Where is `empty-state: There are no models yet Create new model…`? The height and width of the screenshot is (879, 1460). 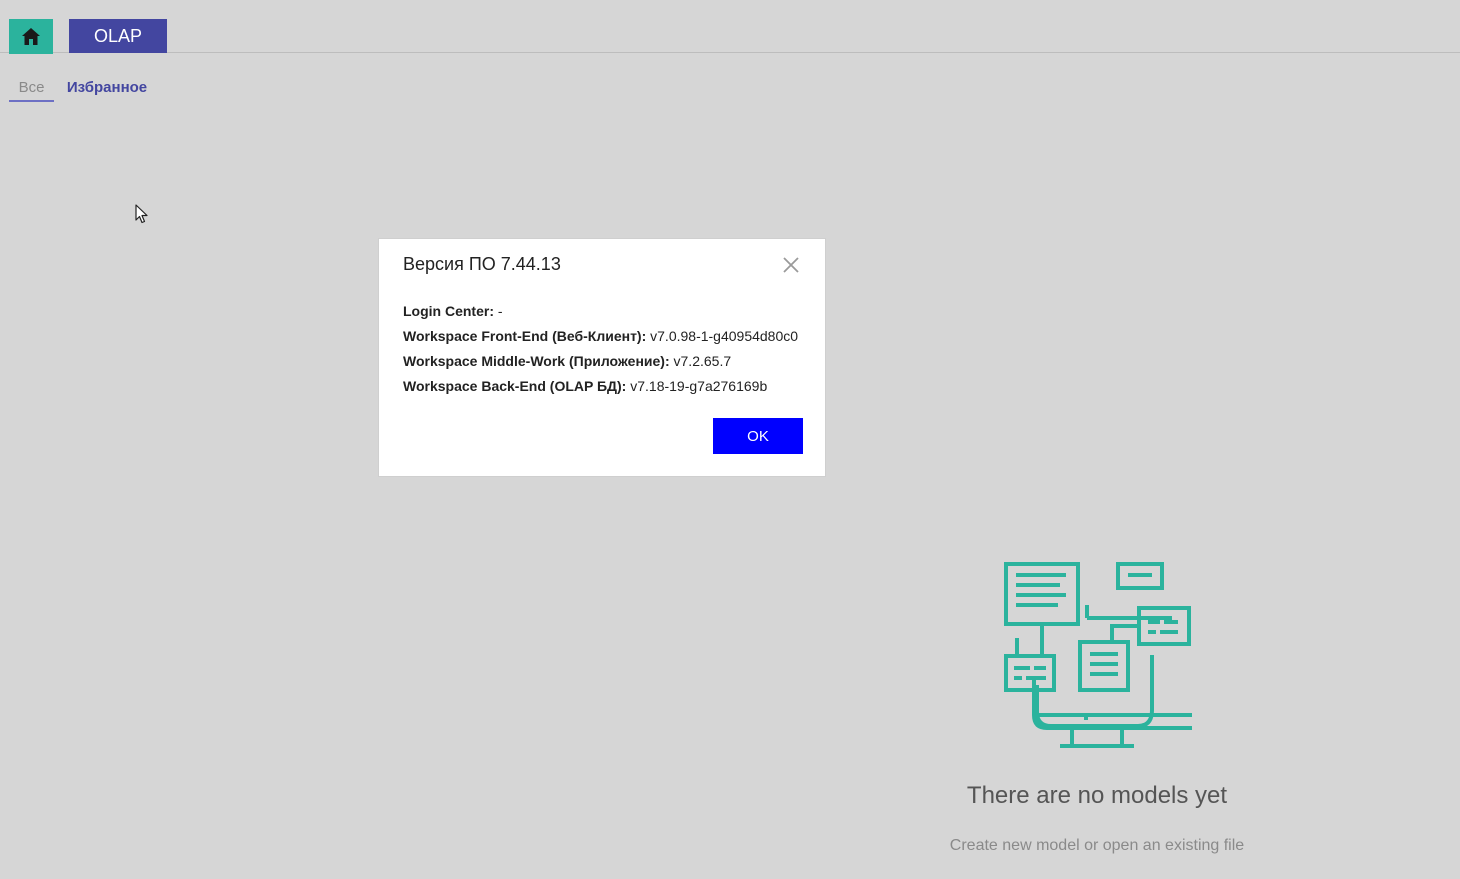 empty-state: There are no models yet Create new model… is located at coordinates (1097, 707).